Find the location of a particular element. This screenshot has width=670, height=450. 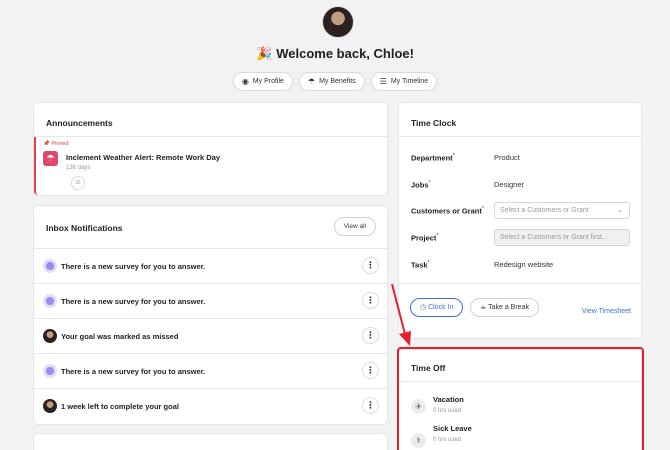

highlight-box is located at coordinates (520, 398).